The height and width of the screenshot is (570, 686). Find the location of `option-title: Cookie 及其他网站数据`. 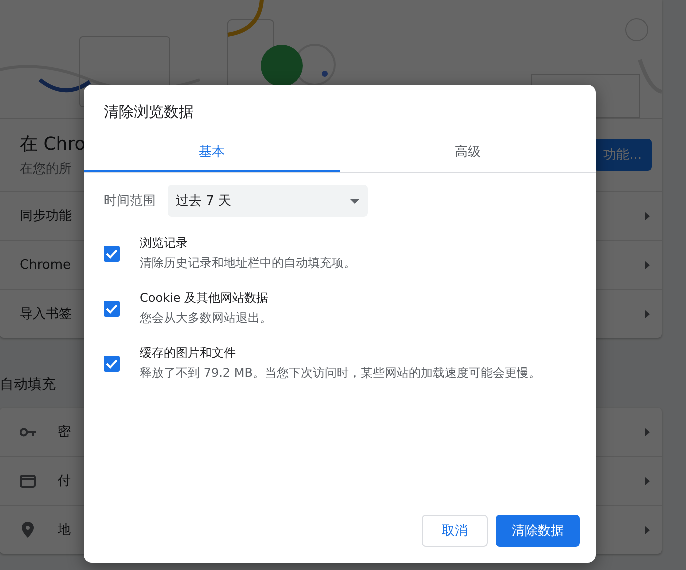

option-title: Cookie 及其他网站数据 is located at coordinates (205, 298).